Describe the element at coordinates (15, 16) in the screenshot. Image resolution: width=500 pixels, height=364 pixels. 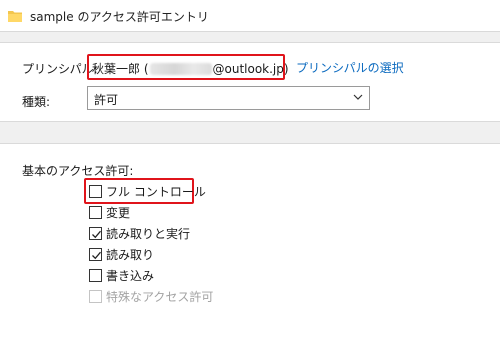
I see `folder-icon` at that location.